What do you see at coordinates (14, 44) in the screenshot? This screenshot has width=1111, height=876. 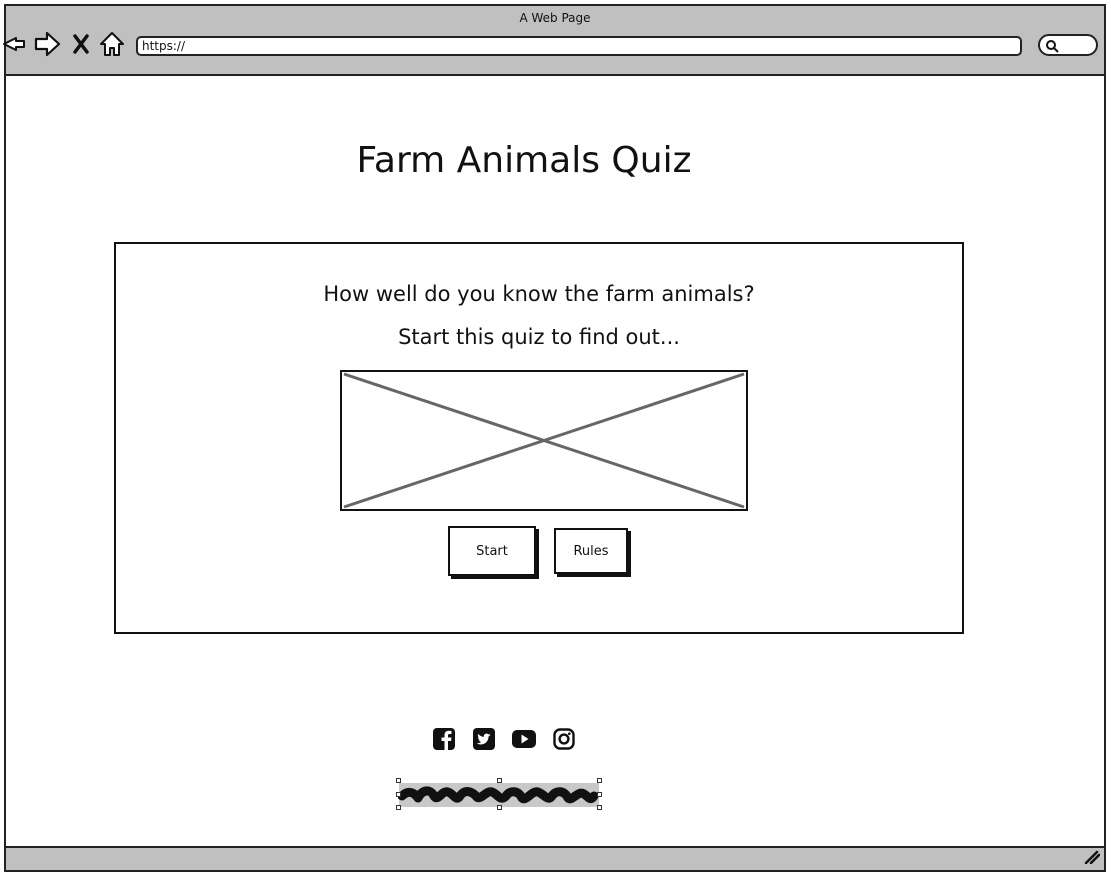 I see `back-arrow-icon` at bounding box center [14, 44].